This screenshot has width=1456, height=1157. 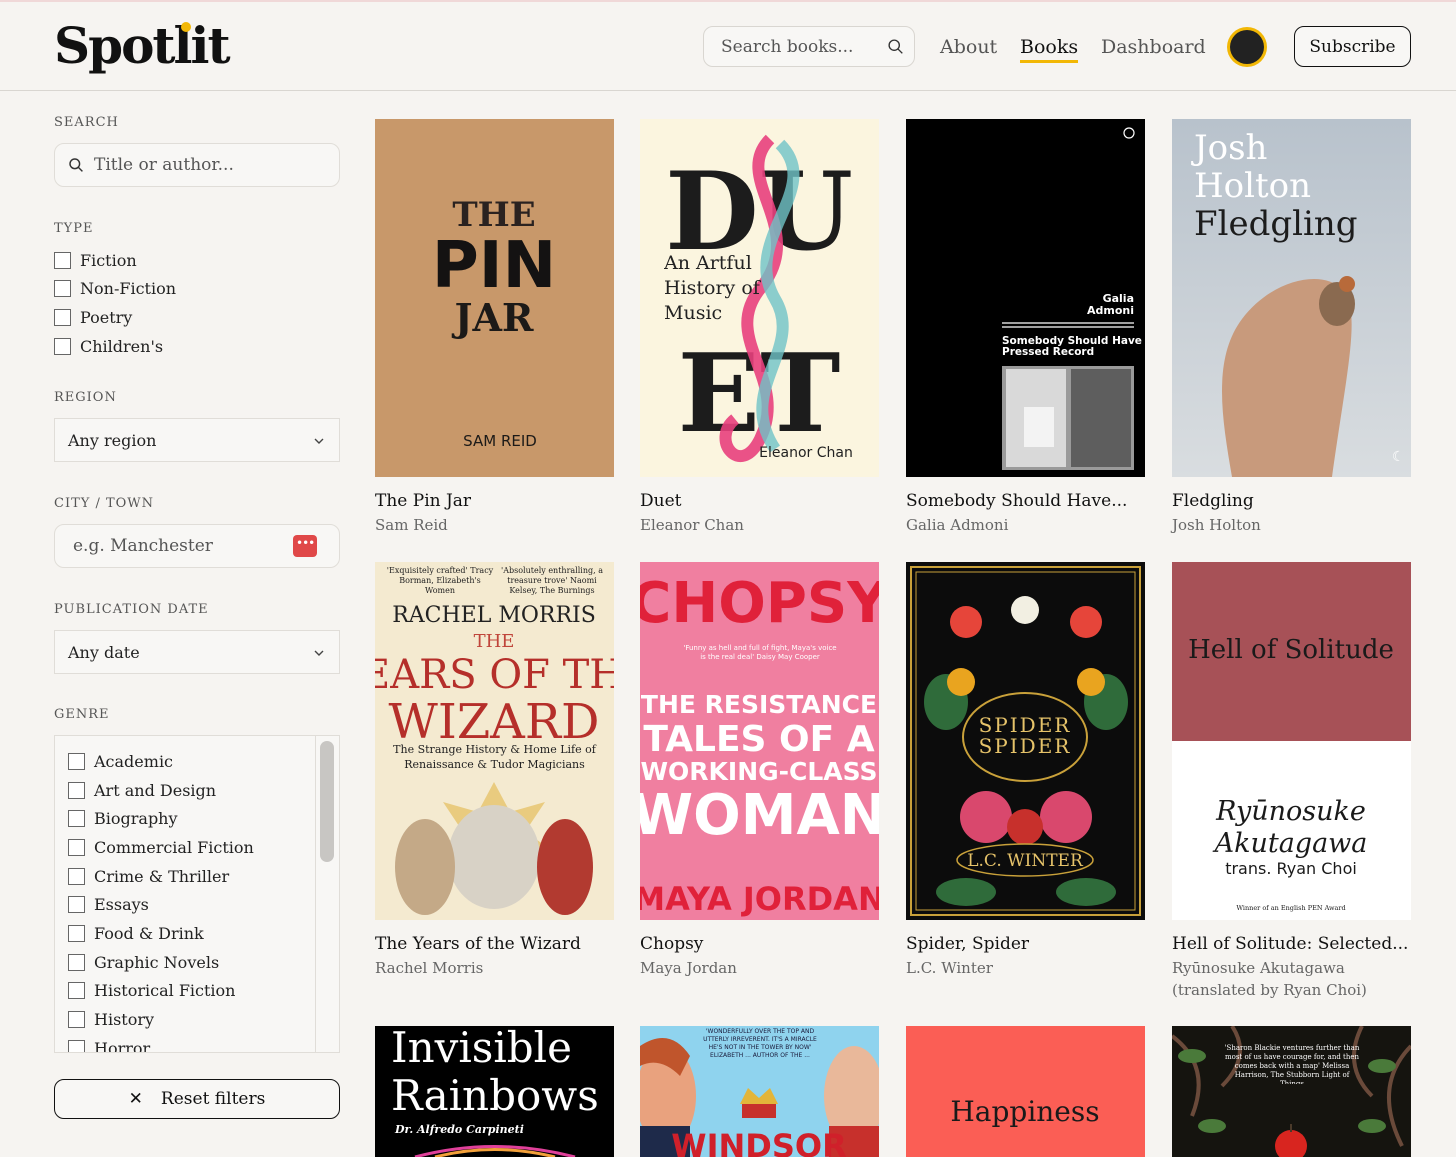 I want to click on book-author: Eleanor Chan, so click(x=692, y=525).